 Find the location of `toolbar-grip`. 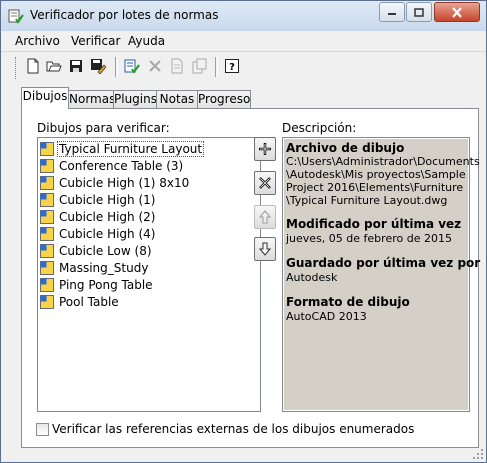

toolbar-grip is located at coordinates (16, 68).